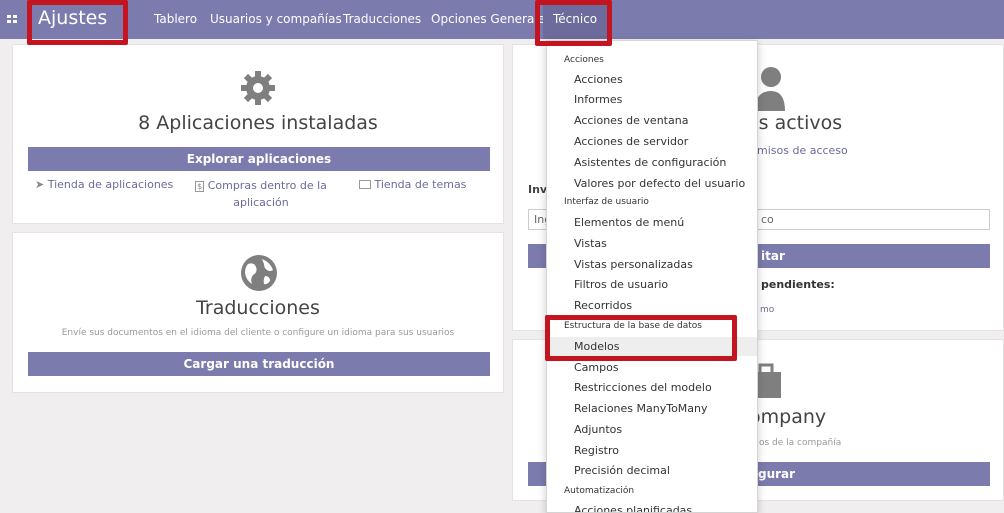 This screenshot has height=513, width=1004. I want to click on dd-item-recorridos: Recorridos, so click(603, 305).